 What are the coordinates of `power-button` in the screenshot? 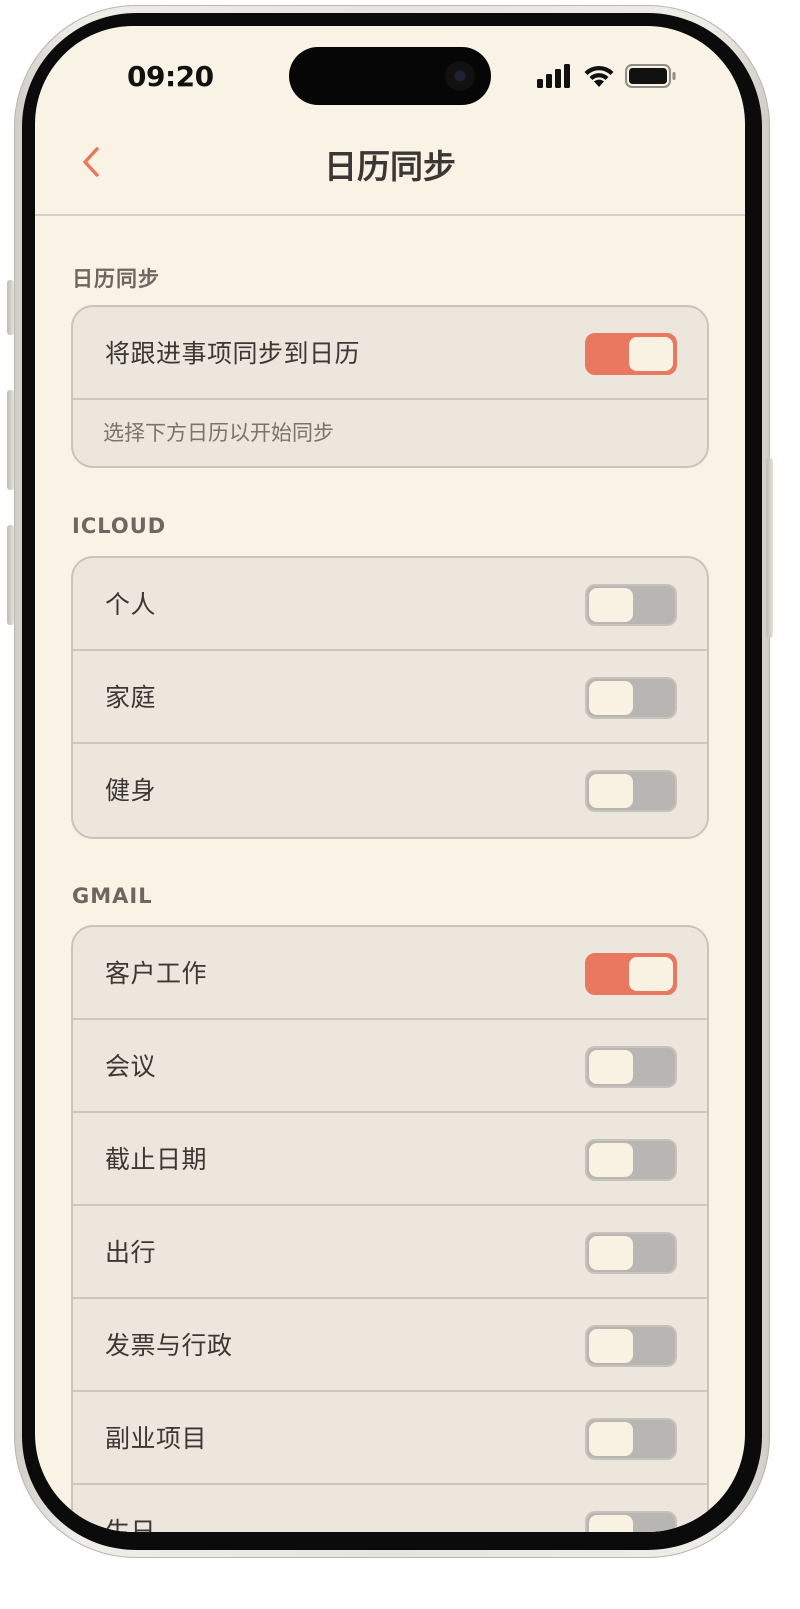 It's located at (769, 548).